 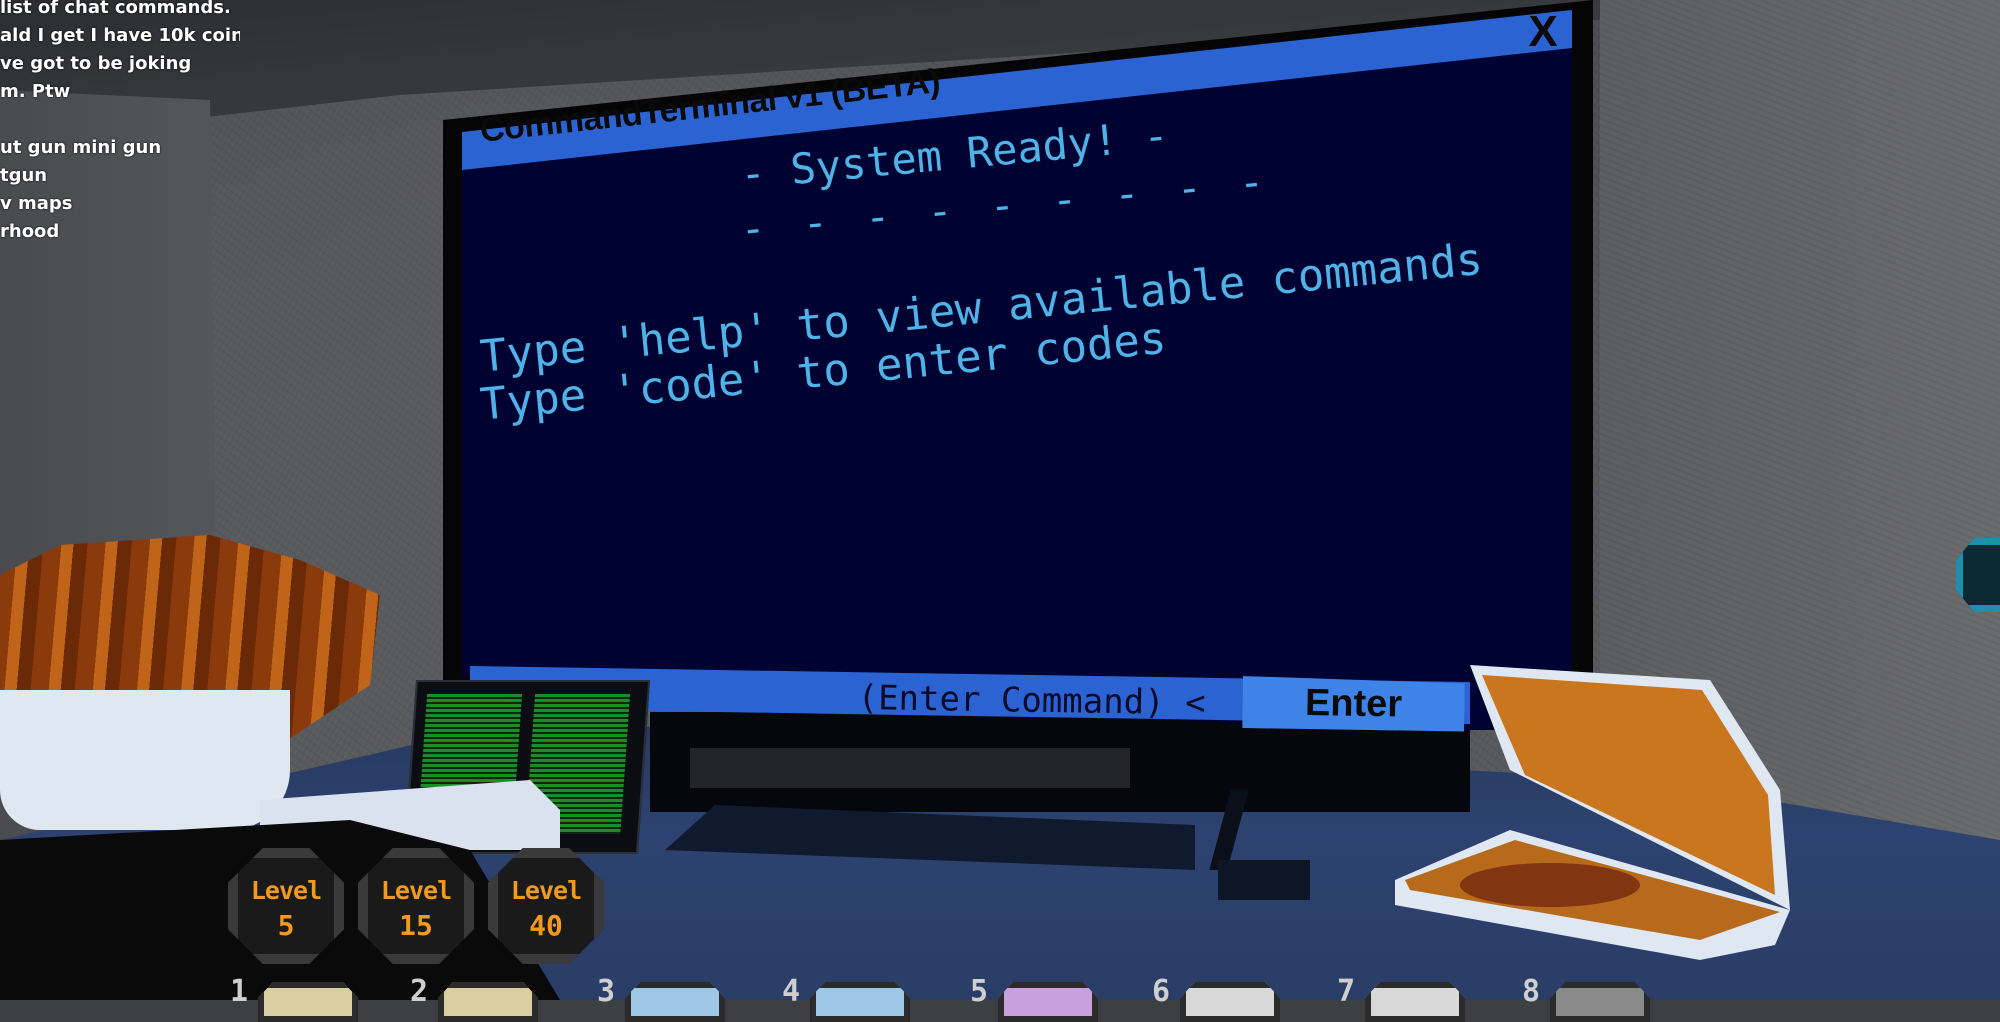 I want to click on level-value: 15, so click(x=416, y=925).